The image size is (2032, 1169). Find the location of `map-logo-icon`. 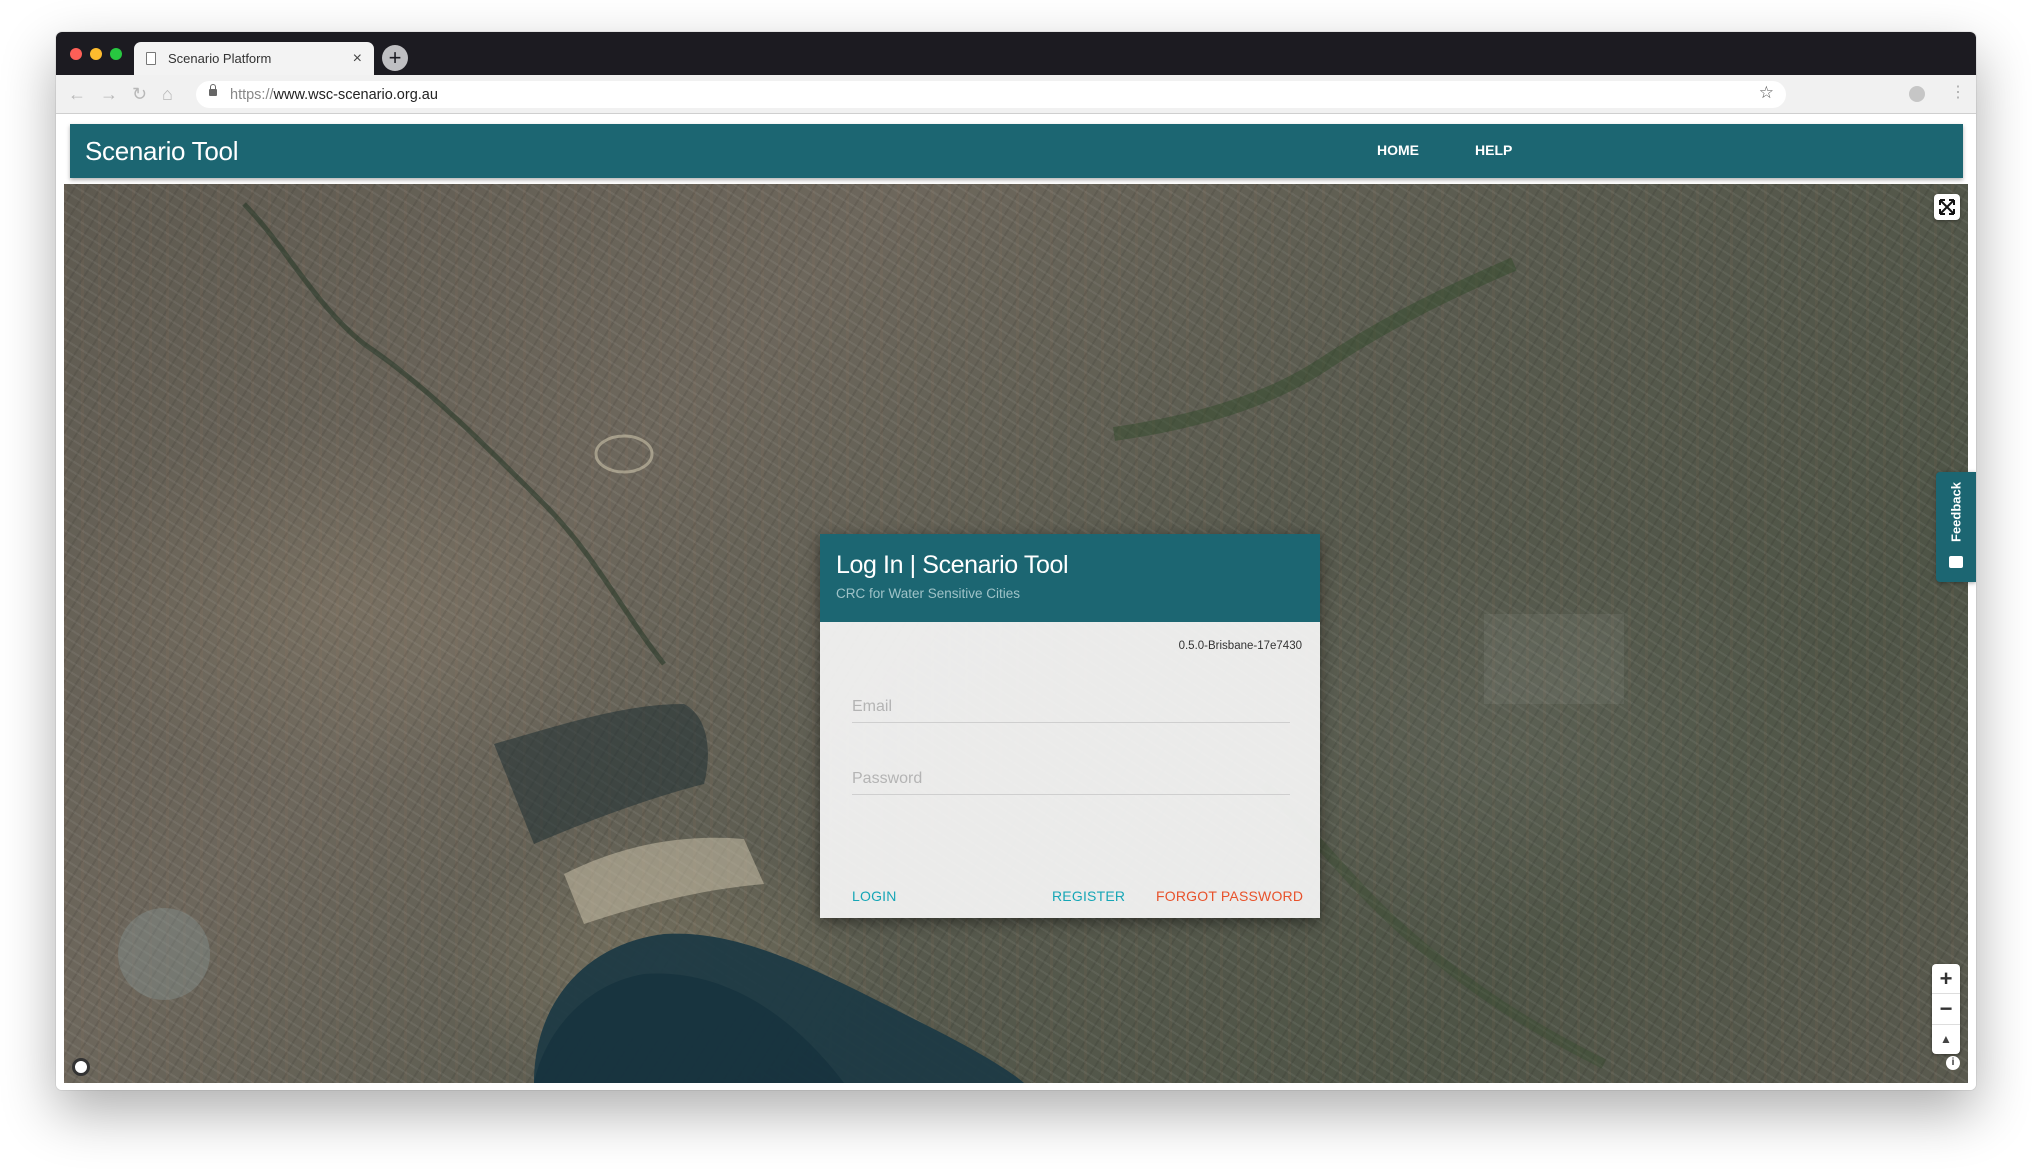

map-logo-icon is located at coordinates (81, 1067).